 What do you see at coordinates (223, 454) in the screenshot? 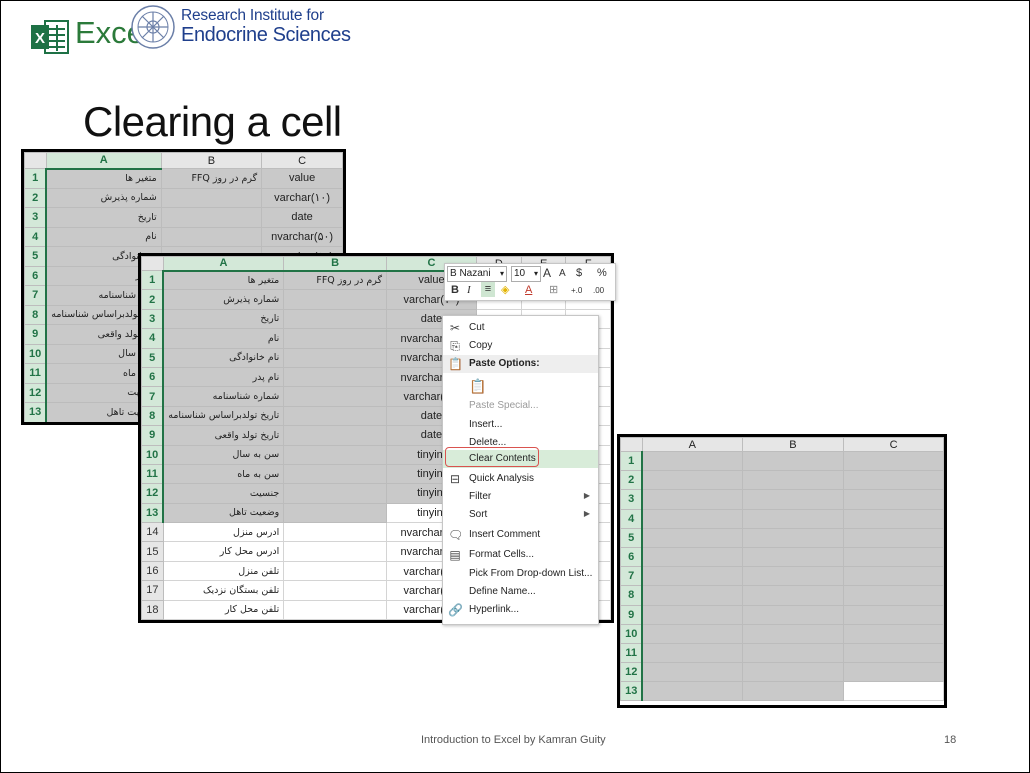
I see `cell-a: سن به سال` at bounding box center [223, 454].